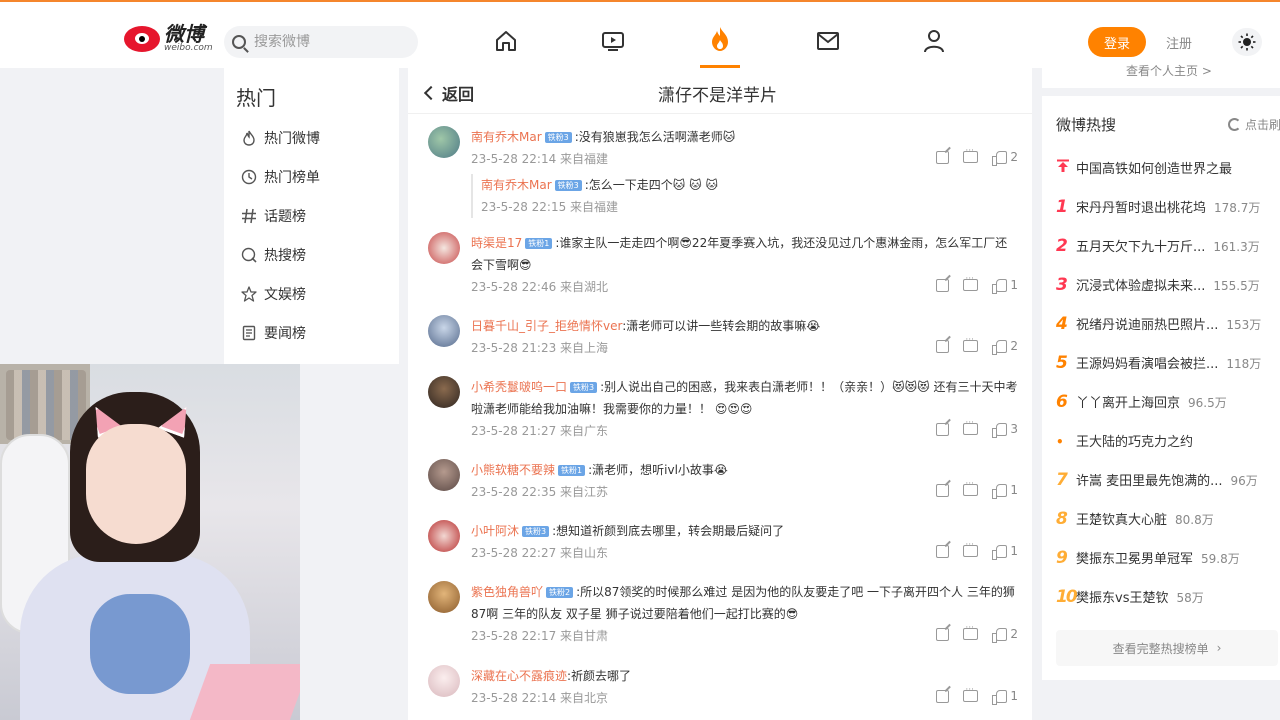  Describe the element at coordinates (1062, 558) in the screenshot. I see `hot-rank: 9` at that location.